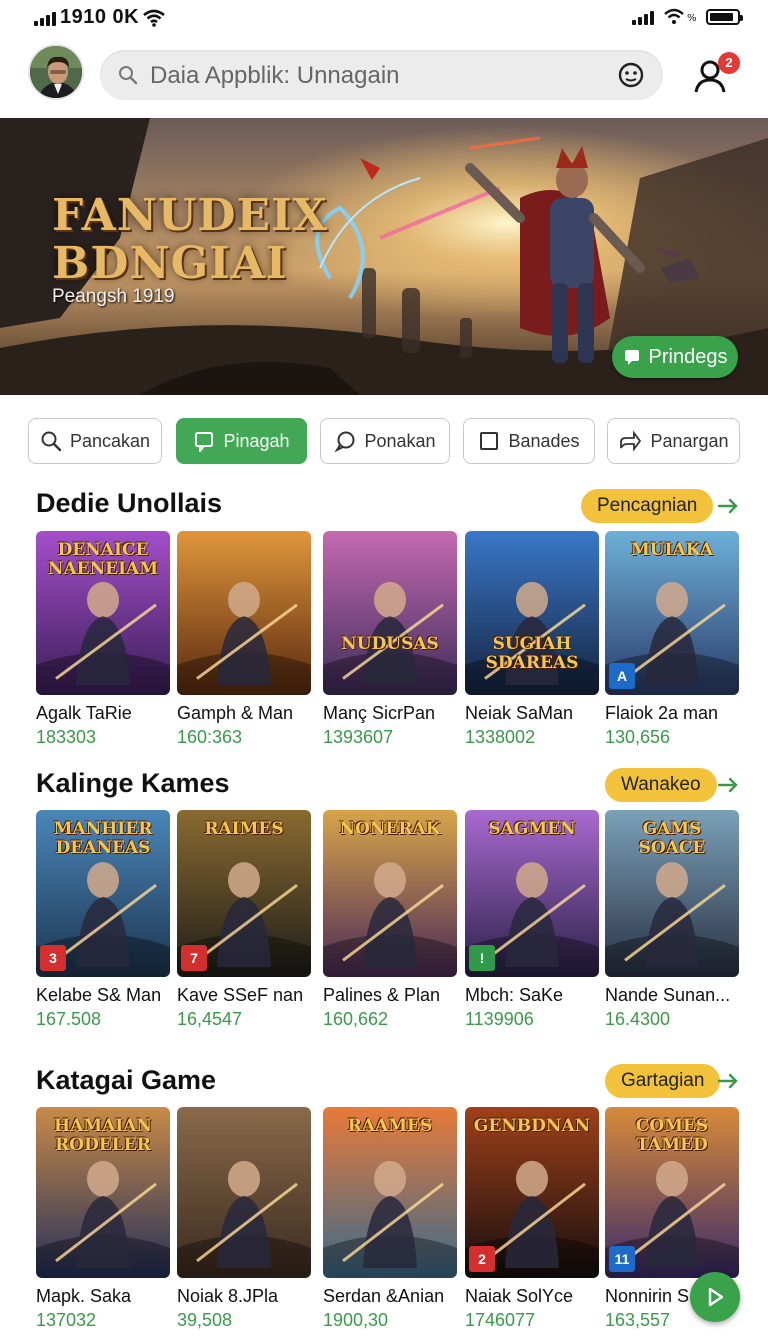  What do you see at coordinates (228, 1296) in the screenshot?
I see `game-title: Noiak 8.JPla` at bounding box center [228, 1296].